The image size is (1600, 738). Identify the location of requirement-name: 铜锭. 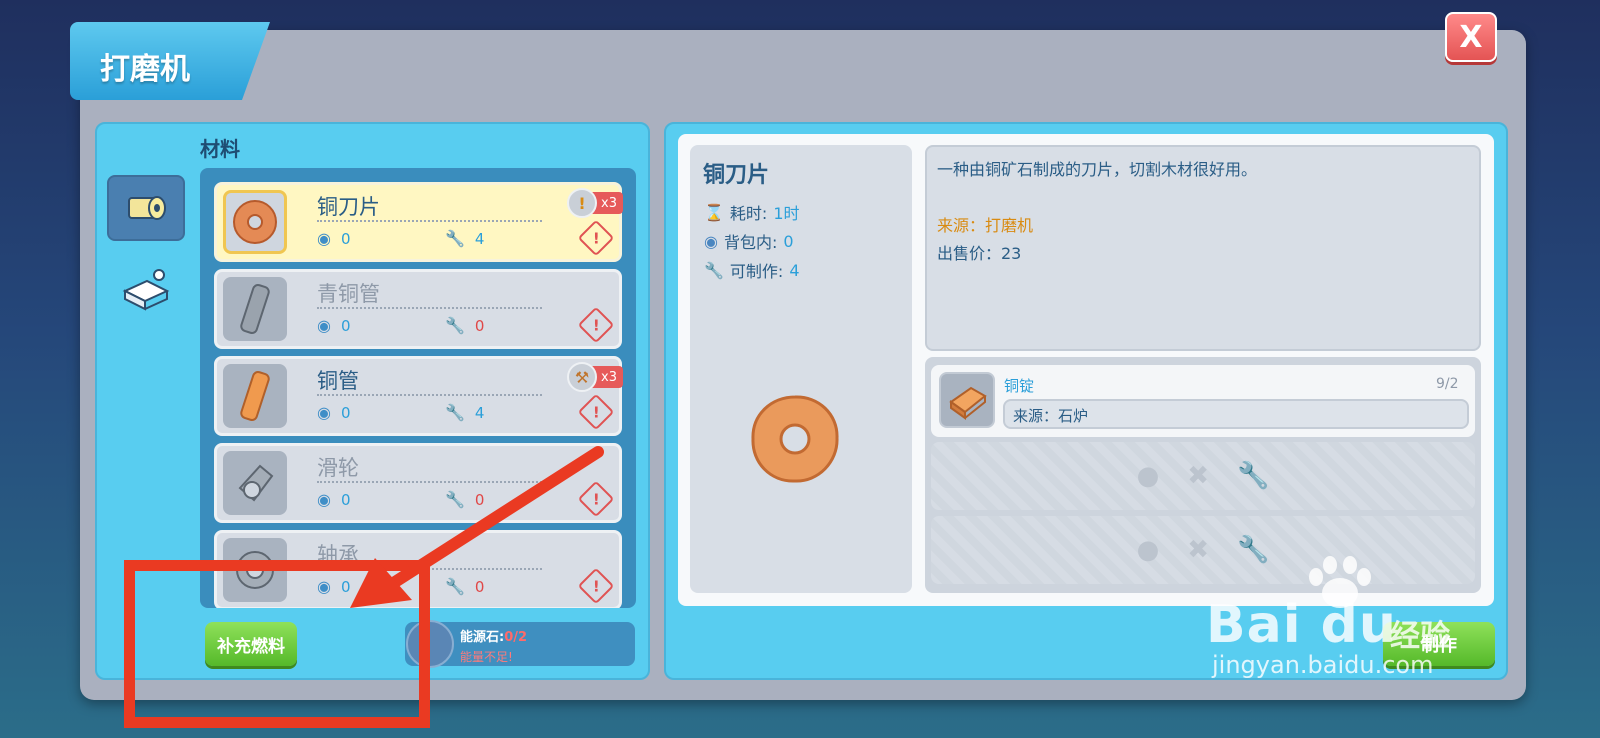
(1019, 386).